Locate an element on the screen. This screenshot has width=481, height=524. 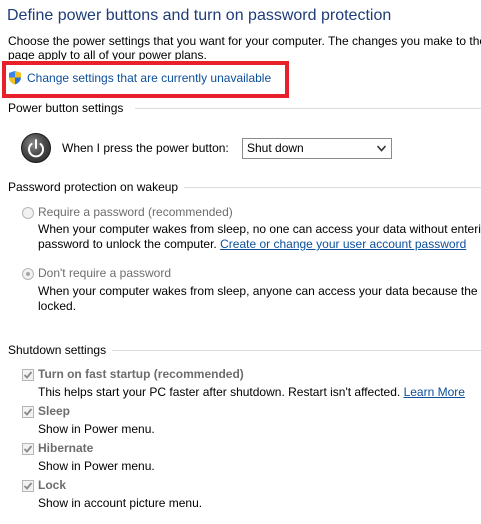
password-section-label: Password protection on wakeup is located at coordinates (93, 187).